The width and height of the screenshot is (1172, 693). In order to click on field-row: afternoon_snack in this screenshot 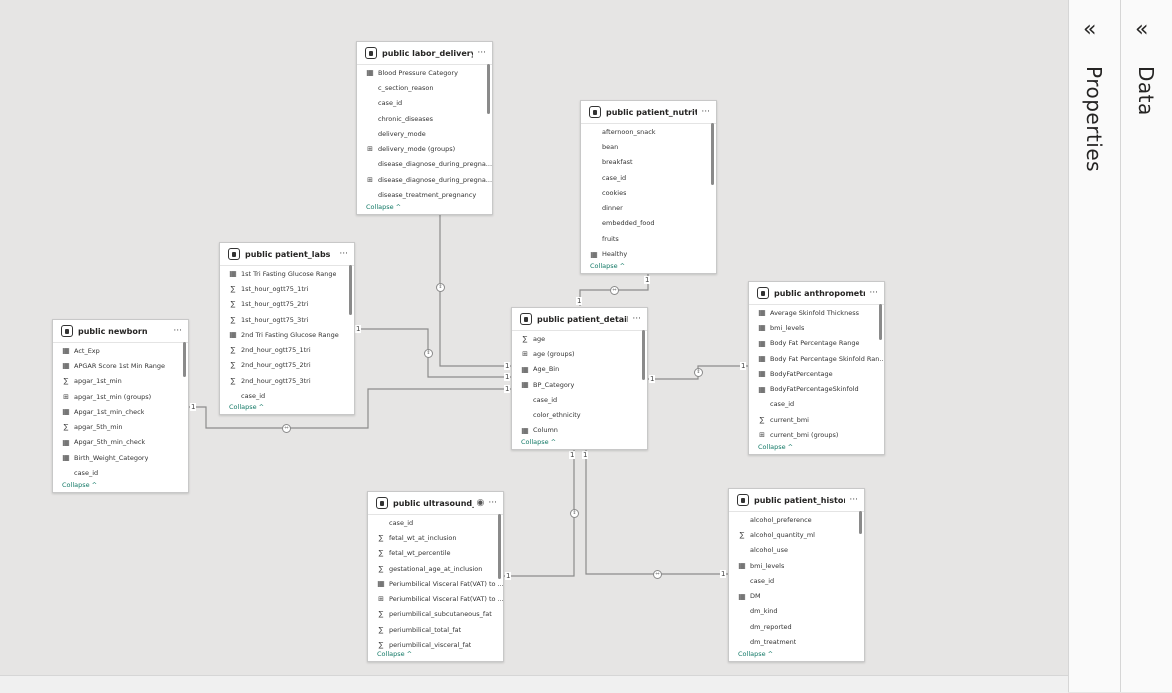, I will do `click(648, 131)`.